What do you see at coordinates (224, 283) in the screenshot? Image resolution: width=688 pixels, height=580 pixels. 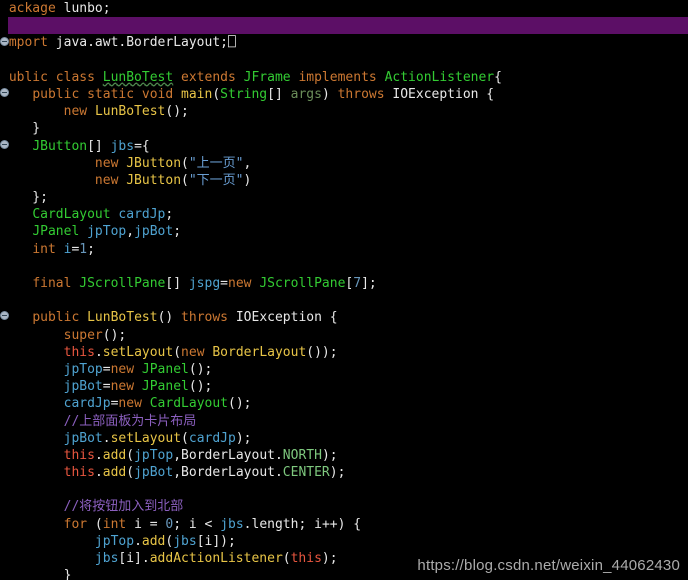 I see `code-token: =` at bounding box center [224, 283].